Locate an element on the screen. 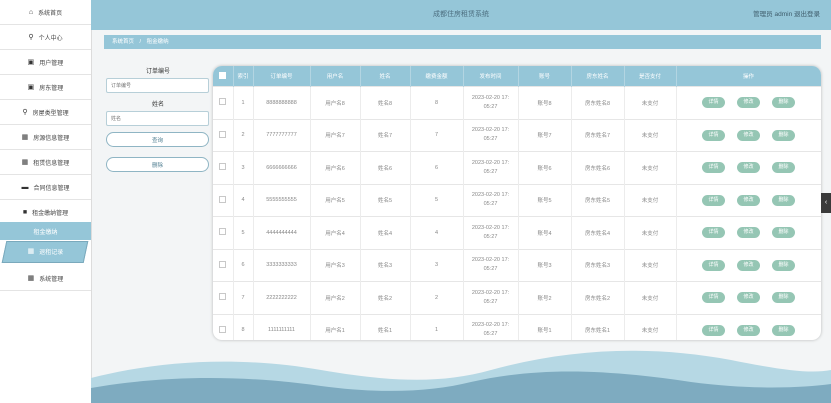 Image resolution: width=831 pixels, height=403 pixels. decorative-waves is located at coordinates (461, 376).